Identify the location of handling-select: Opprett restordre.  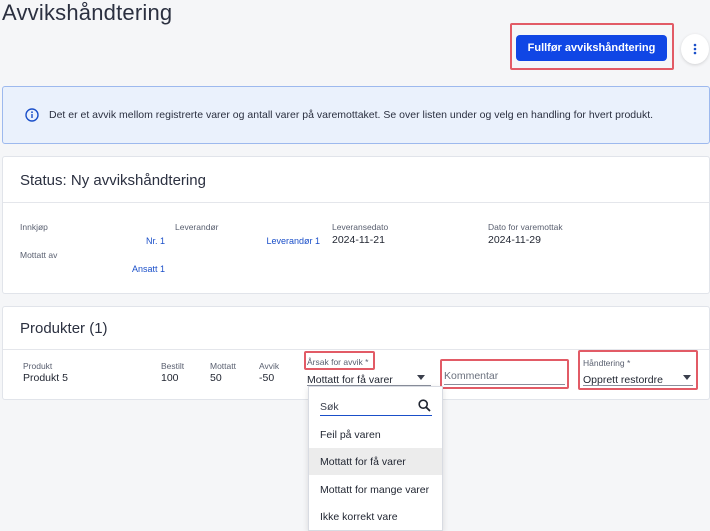
(638, 378).